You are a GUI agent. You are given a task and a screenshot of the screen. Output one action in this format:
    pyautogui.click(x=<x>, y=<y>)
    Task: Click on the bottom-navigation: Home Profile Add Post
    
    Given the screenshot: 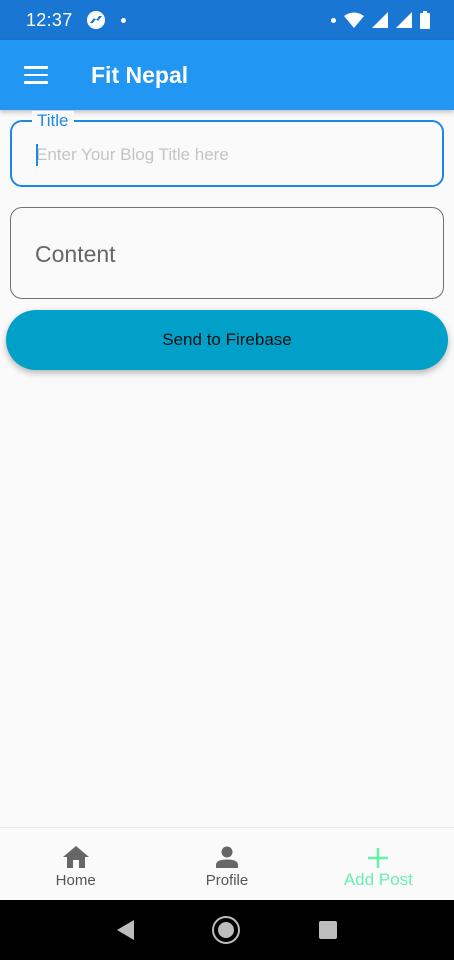 What is the action you would take?
    pyautogui.click(x=227, y=863)
    